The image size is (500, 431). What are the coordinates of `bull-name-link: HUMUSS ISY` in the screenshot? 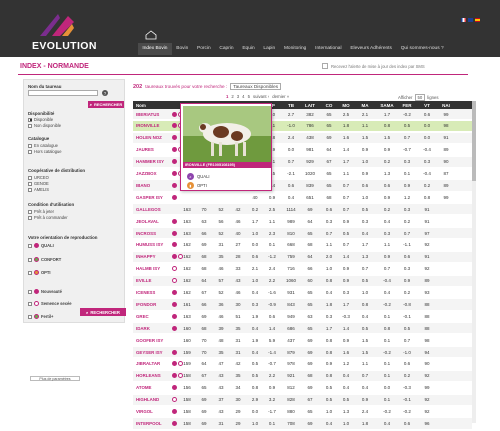 It's located at (154, 244).